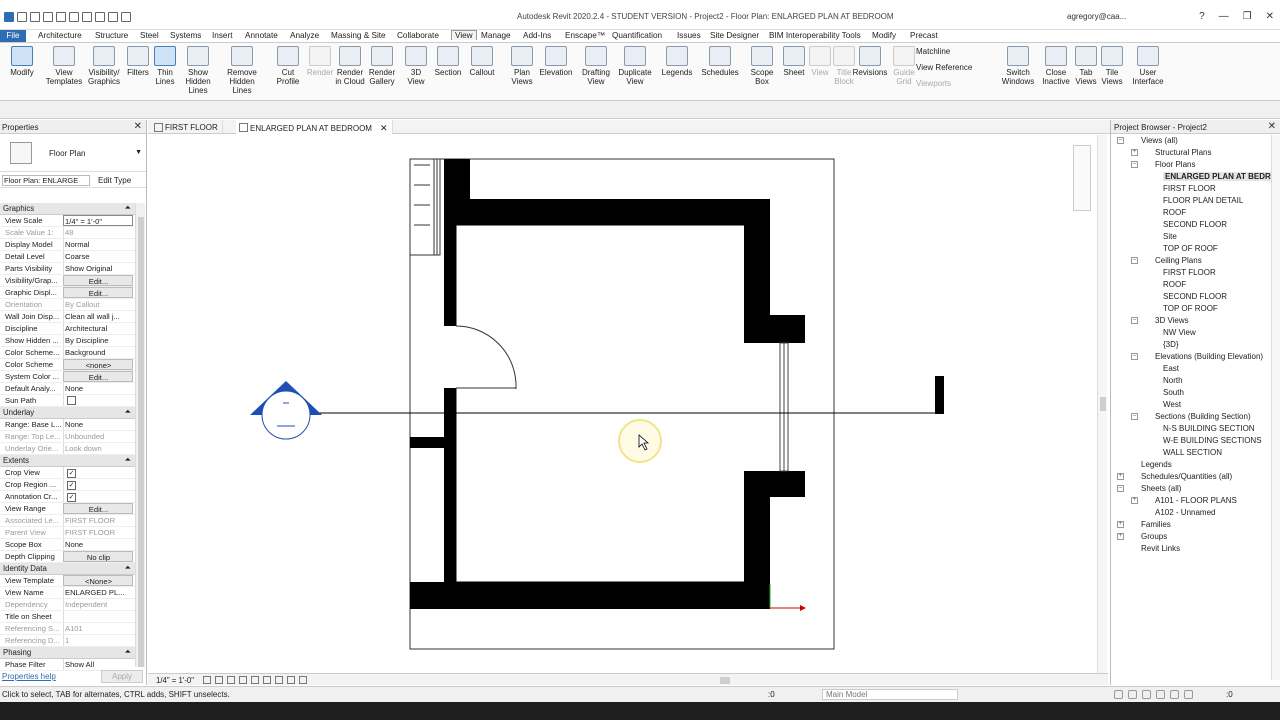  I want to click on undo-icon, so click(48, 17).